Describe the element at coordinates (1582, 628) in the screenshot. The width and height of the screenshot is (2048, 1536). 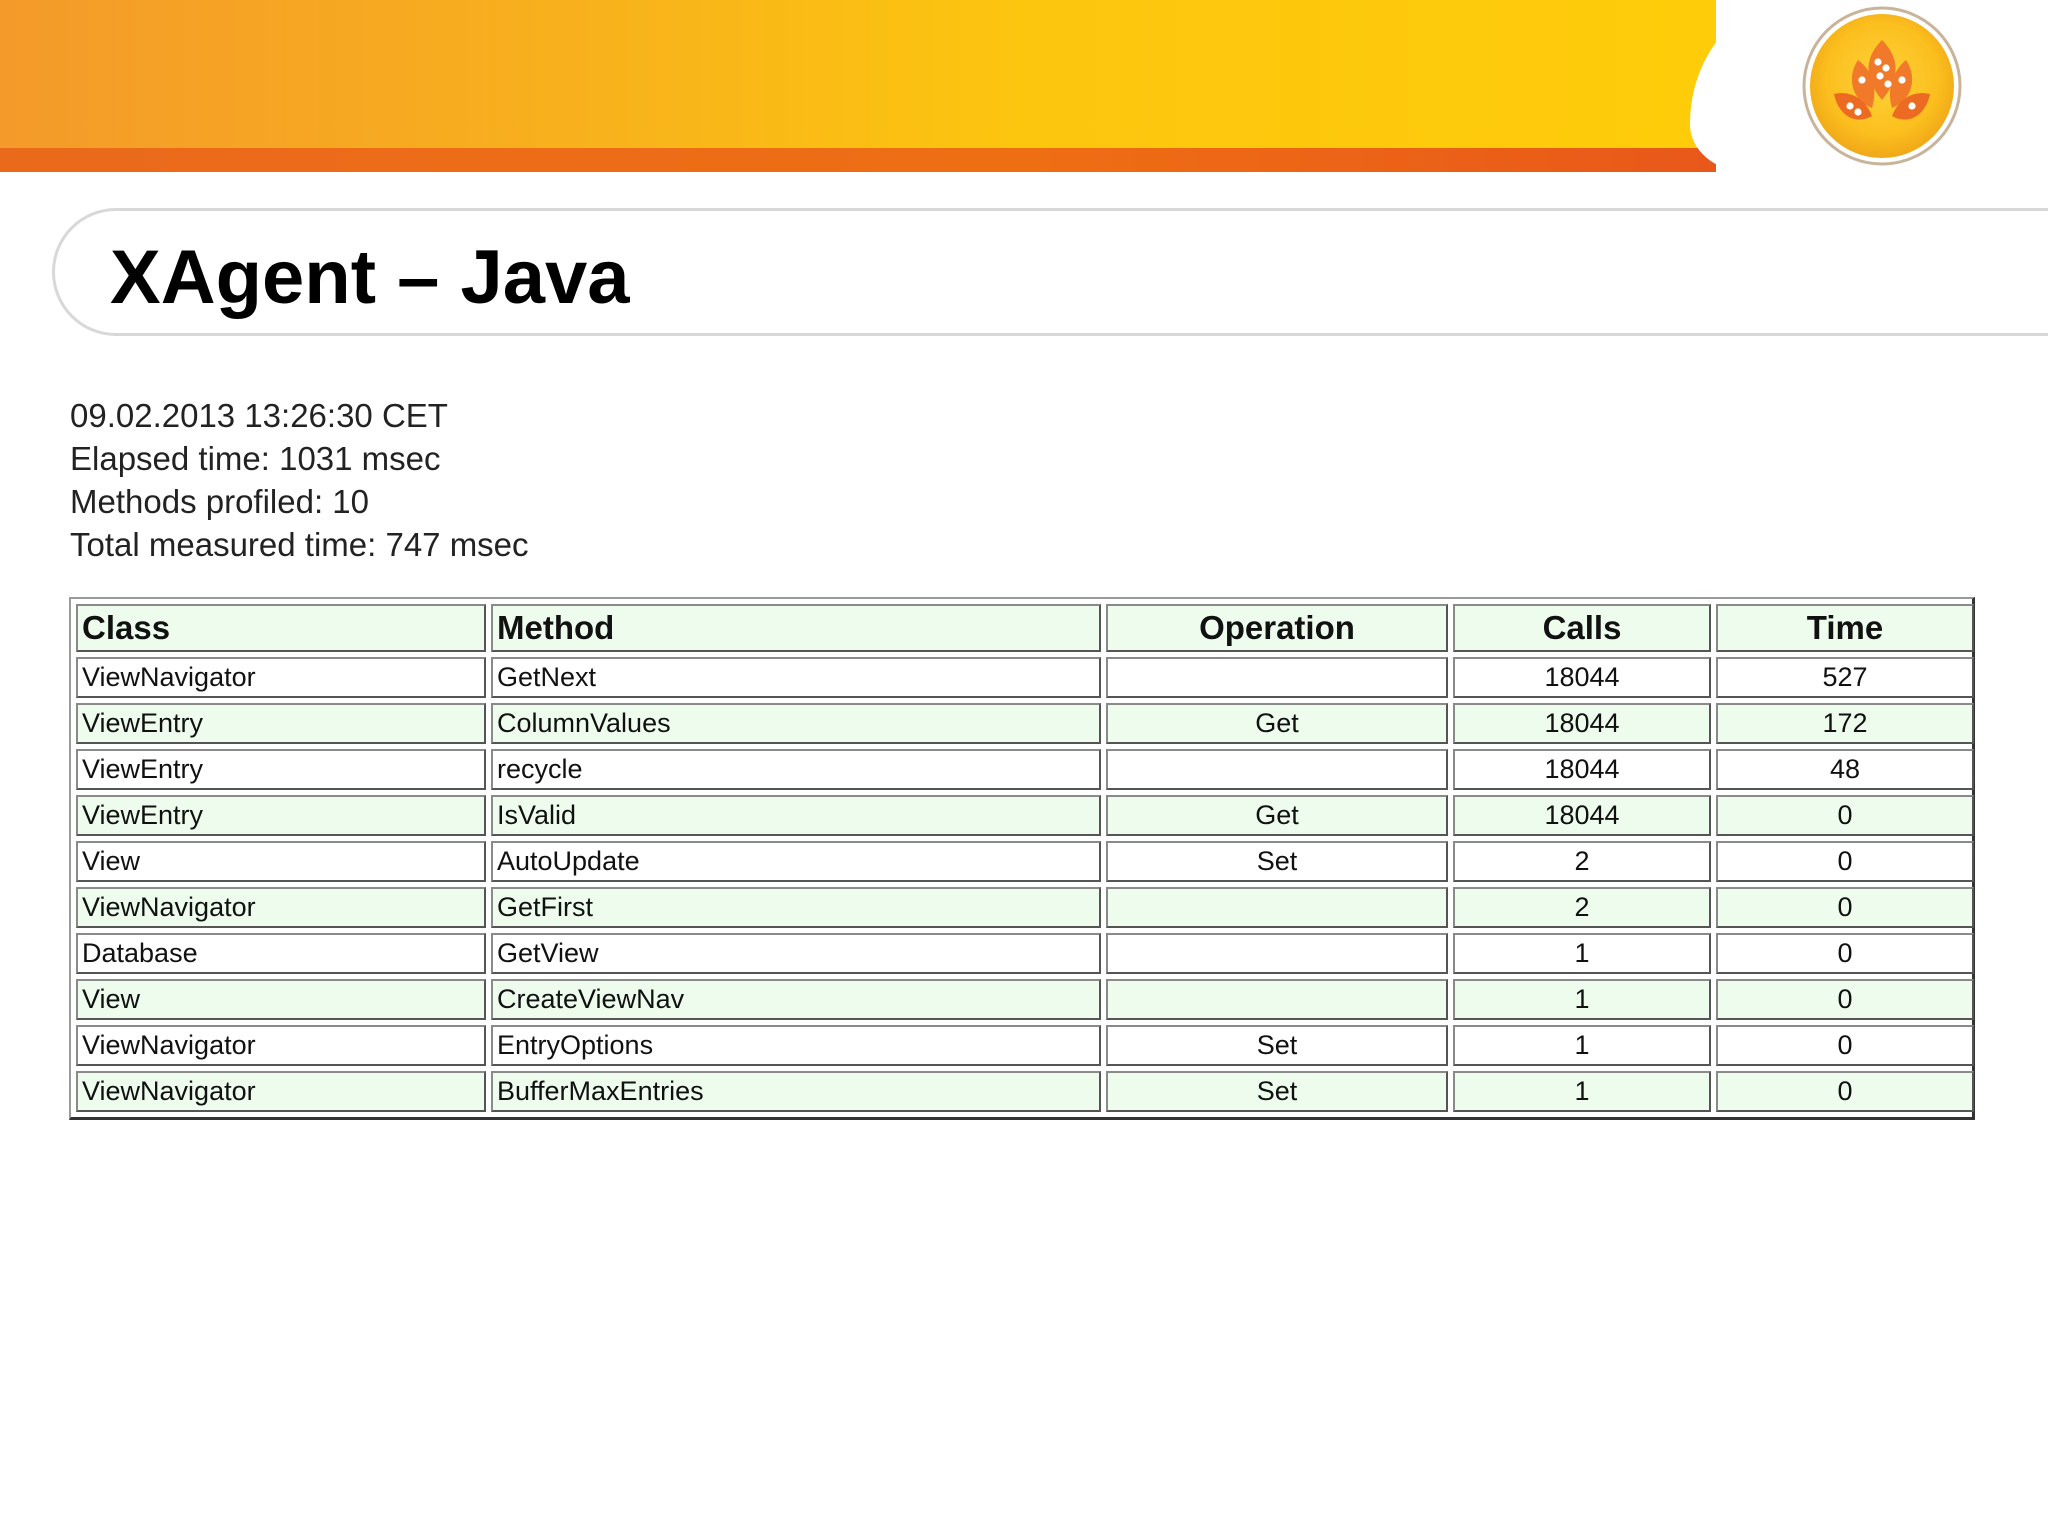
I see `column-header-calls: Calls` at that location.